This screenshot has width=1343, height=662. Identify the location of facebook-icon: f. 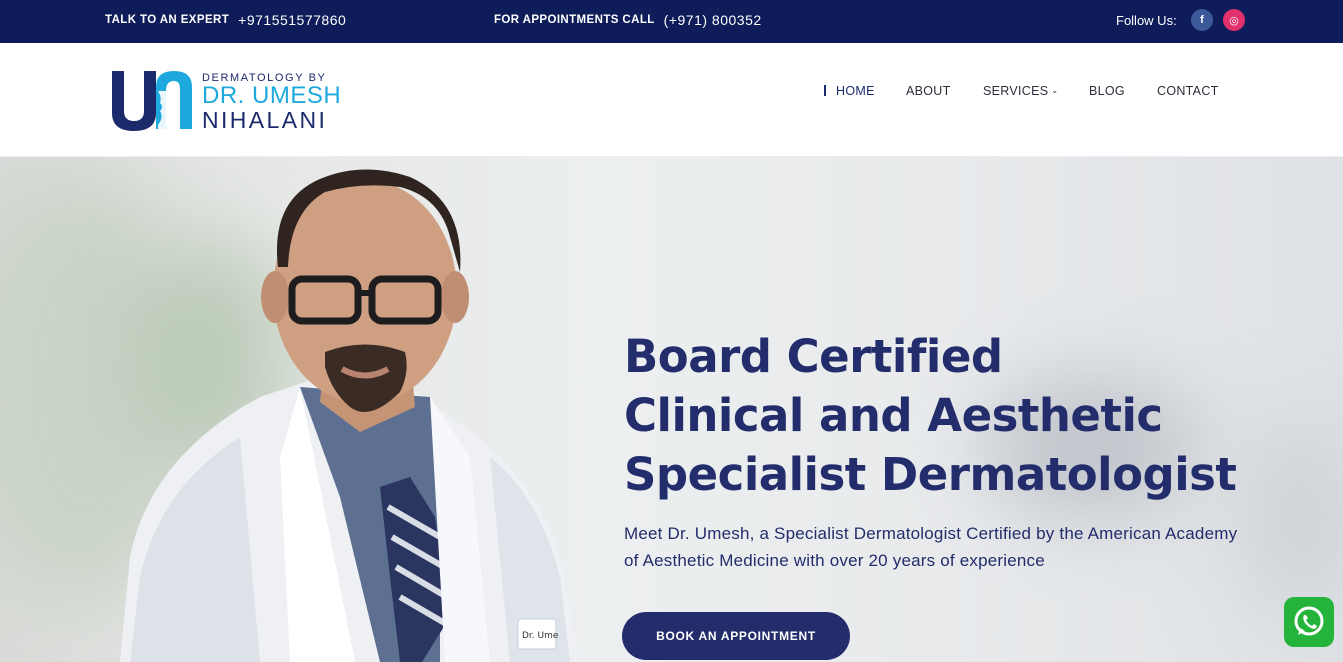
(1202, 20).